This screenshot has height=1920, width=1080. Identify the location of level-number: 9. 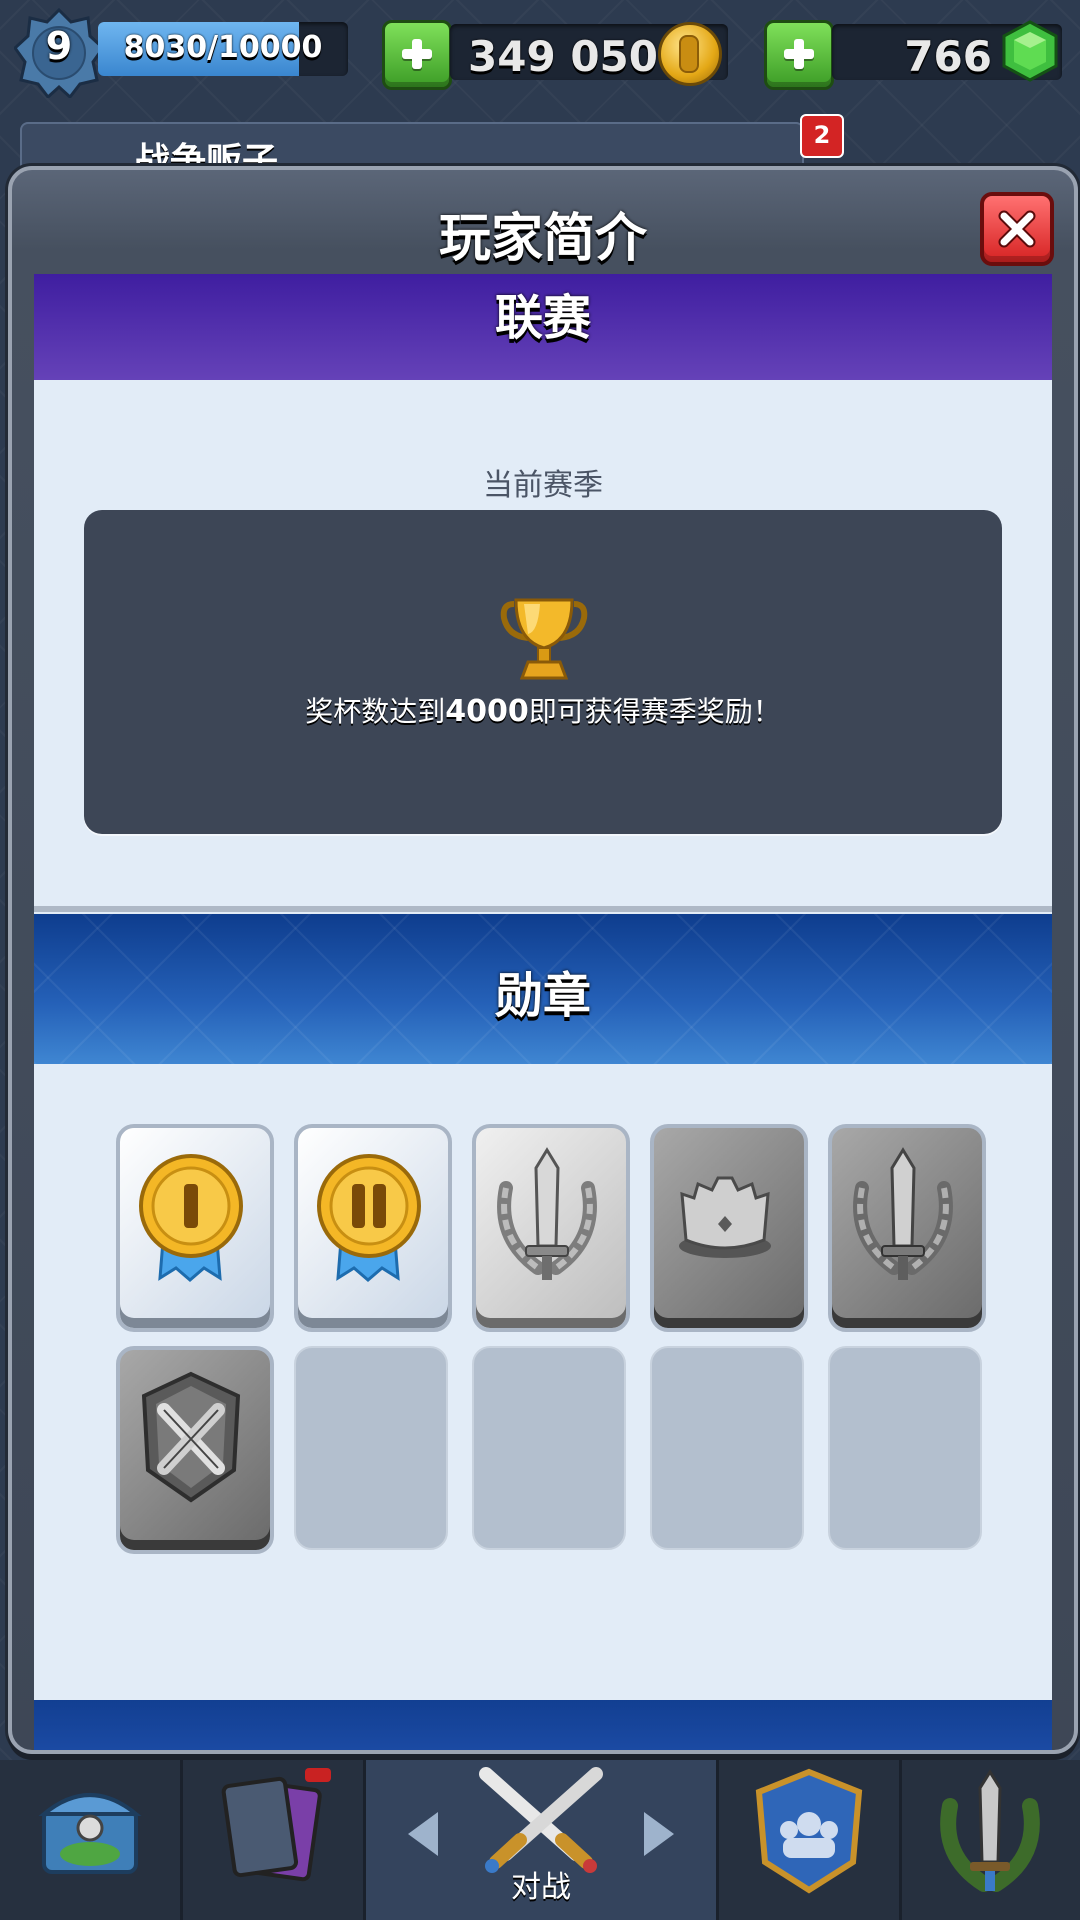
(59, 46).